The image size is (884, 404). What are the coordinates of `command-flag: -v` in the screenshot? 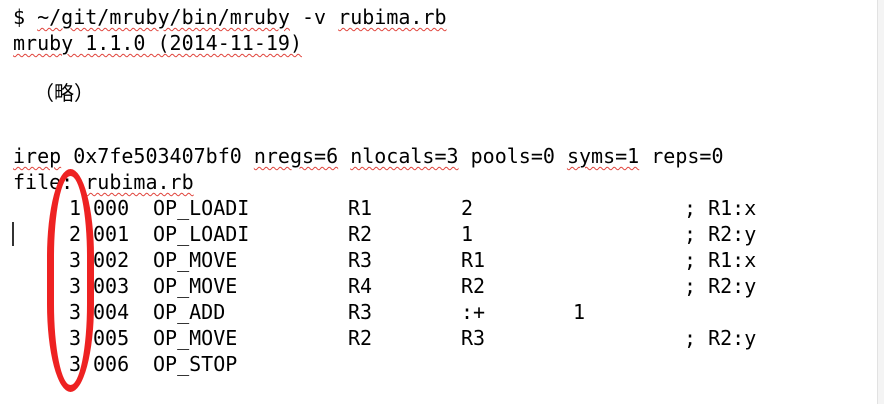 It's located at (314, 17).